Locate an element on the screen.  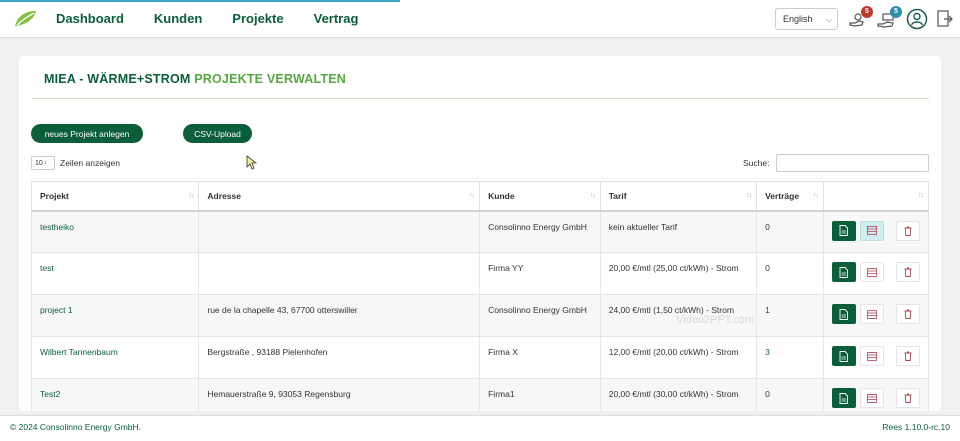
page-length-control: 10 ↕ Zeilen anzeigen is located at coordinates (75, 163).